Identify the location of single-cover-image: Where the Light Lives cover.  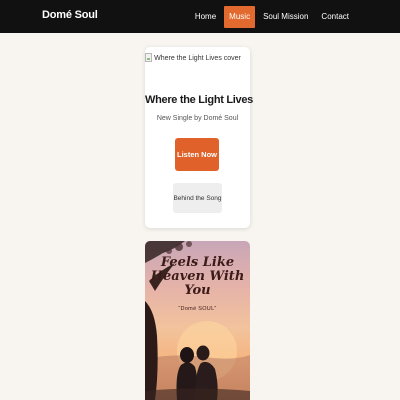
(197, 58).